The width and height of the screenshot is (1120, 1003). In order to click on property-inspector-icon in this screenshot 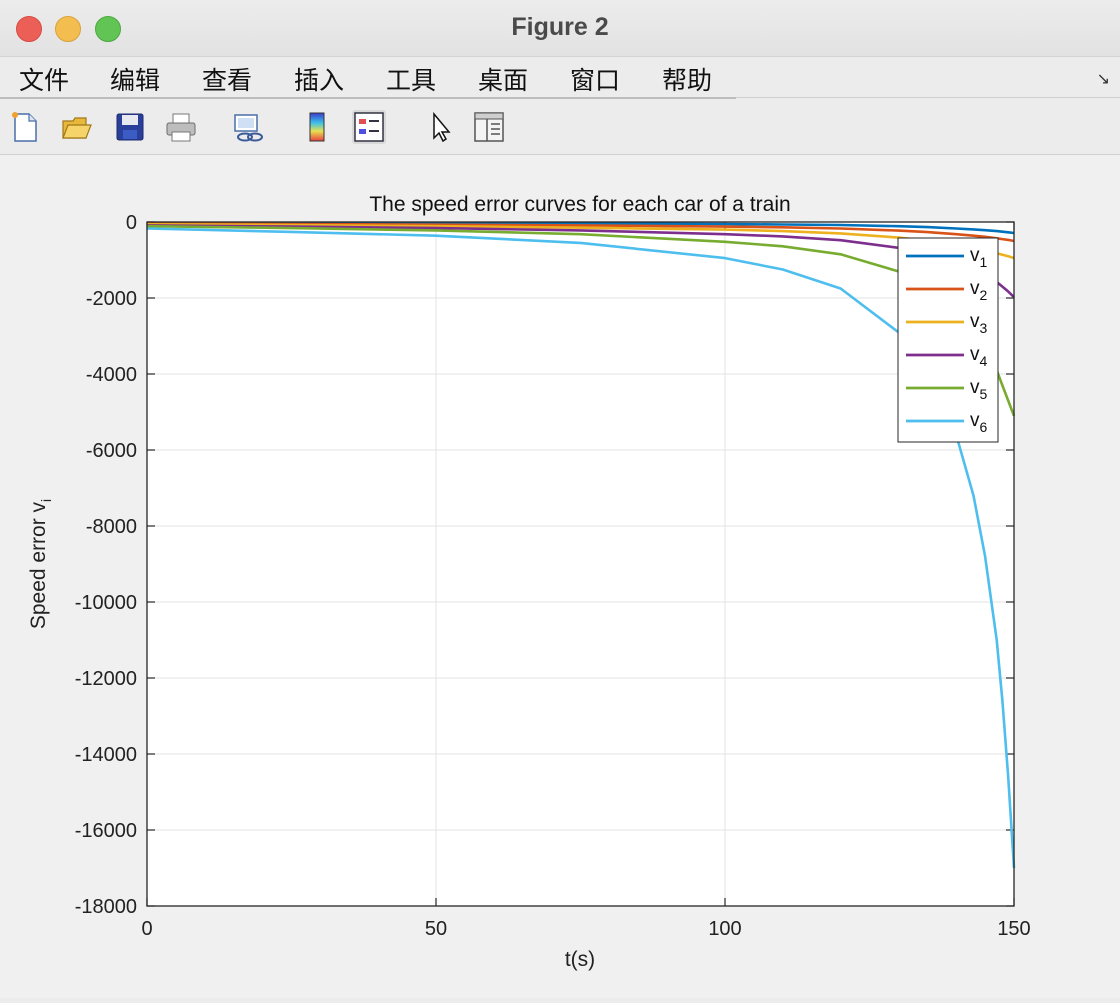, I will do `click(489, 127)`.